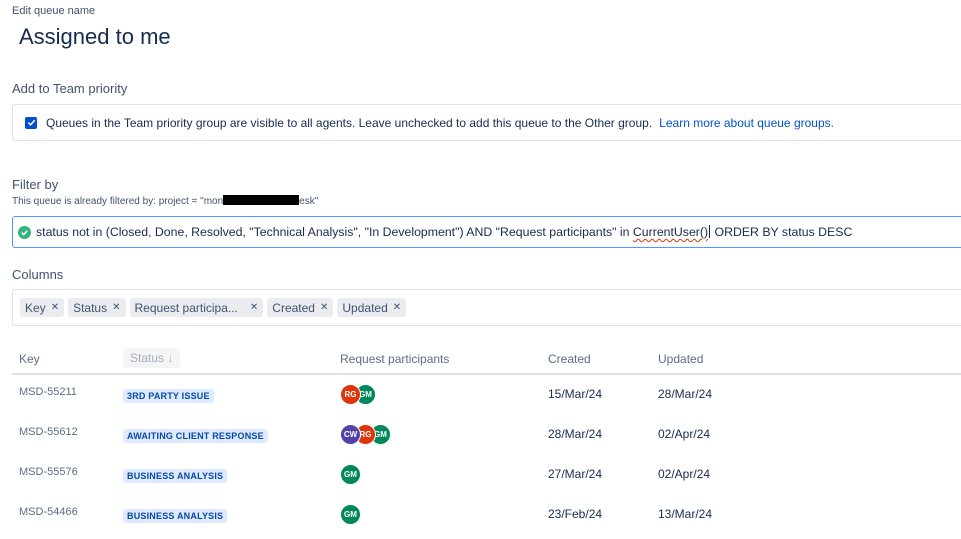 This screenshot has width=961, height=539. Describe the element at coordinates (48, 512) in the screenshot. I see `issue-key: MSD-54466` at that location.